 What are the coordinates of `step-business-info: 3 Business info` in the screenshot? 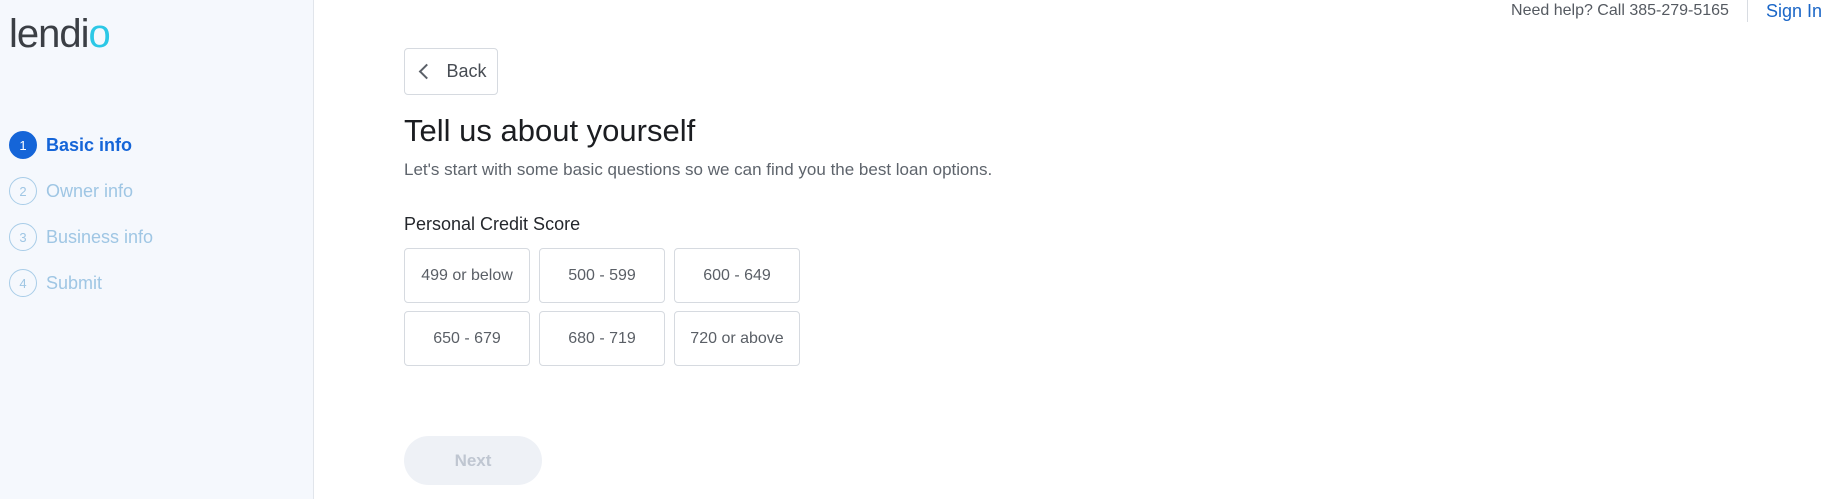 It's located at (81, 237).